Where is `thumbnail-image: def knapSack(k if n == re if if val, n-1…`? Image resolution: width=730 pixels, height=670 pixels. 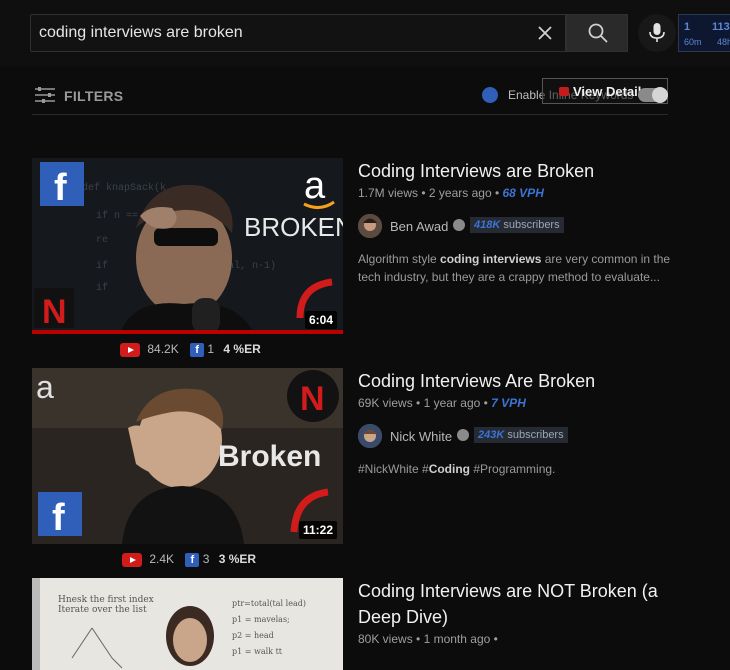
thumbnail-image: def knapSack(k if n == re if if val, n-1… is located at coordinates (187, 246).